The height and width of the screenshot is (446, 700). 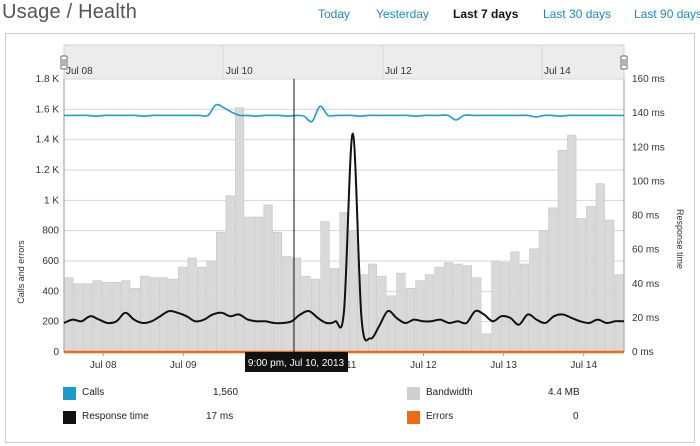 What do you see at coordinates (48, 79) in the screenshot?
I see `y-tick-label: 1.8 K` at bounding box center [48, 79].